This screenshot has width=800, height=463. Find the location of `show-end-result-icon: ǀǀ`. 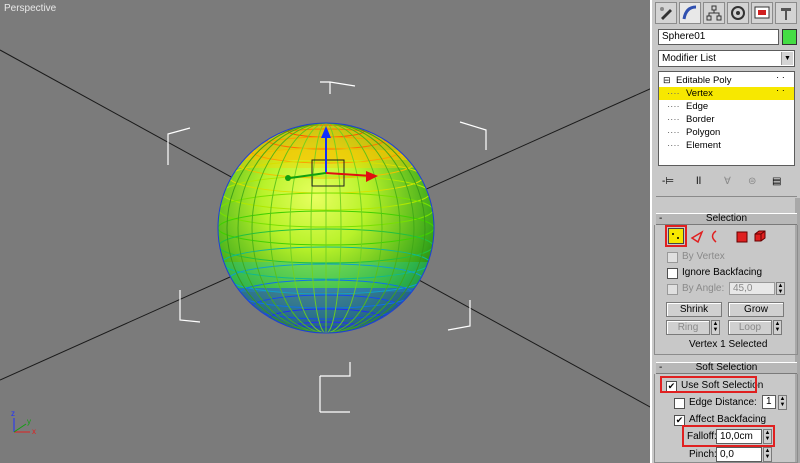

show-end-result-icon: ǀǀ is located at coordinates (698, 181).